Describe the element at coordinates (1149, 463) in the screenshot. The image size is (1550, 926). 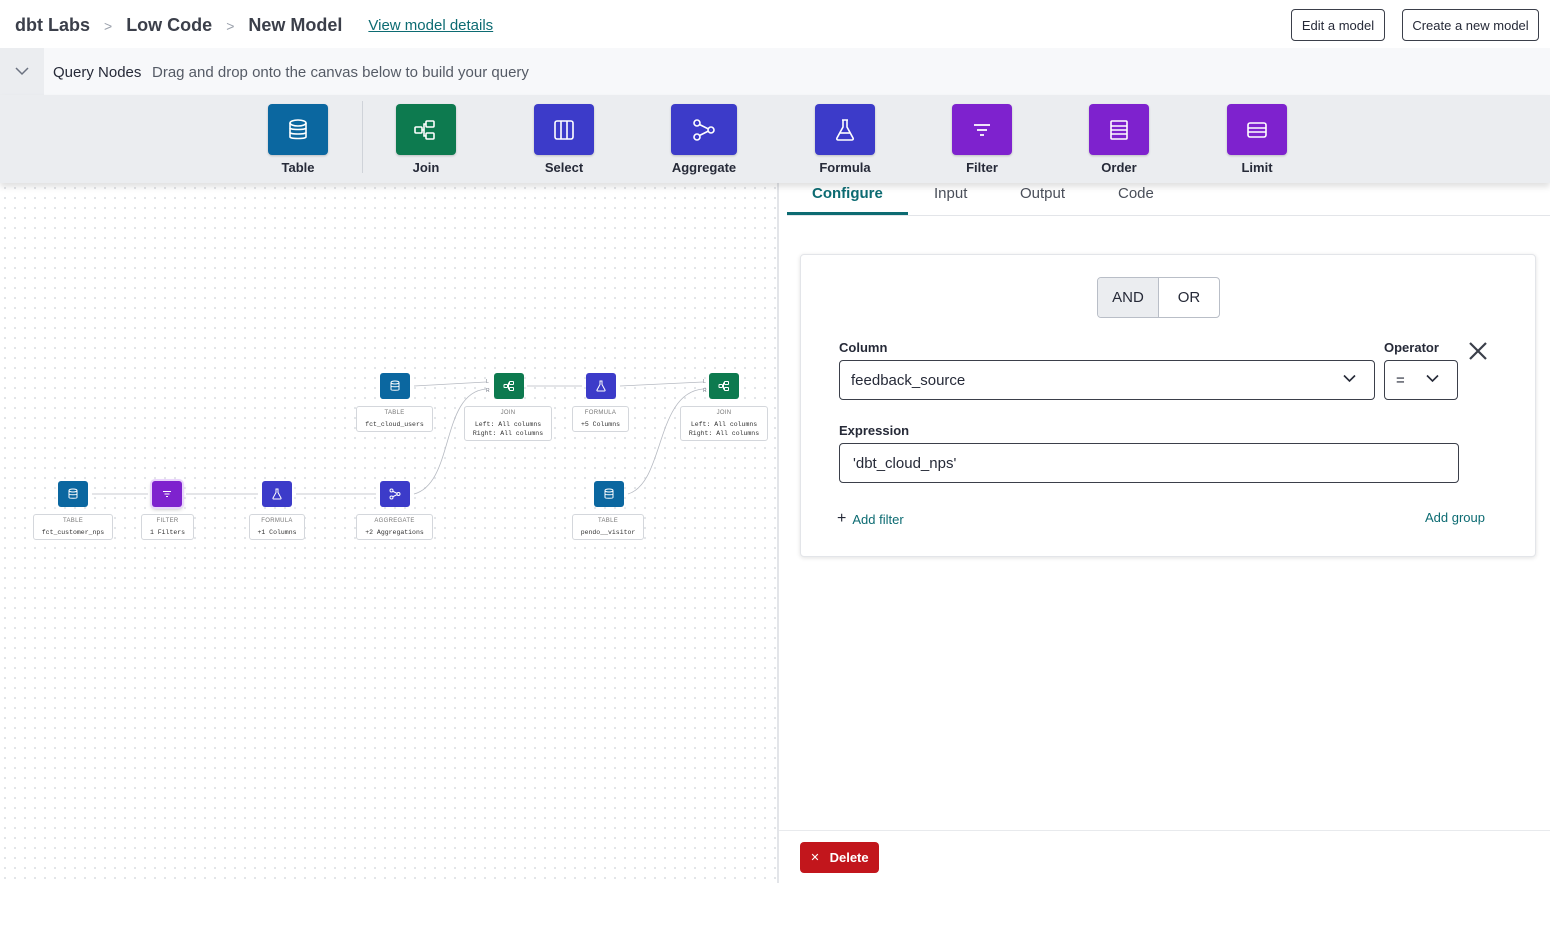
I see `expression-input: 'dbt_cloud_nps'` at that location.